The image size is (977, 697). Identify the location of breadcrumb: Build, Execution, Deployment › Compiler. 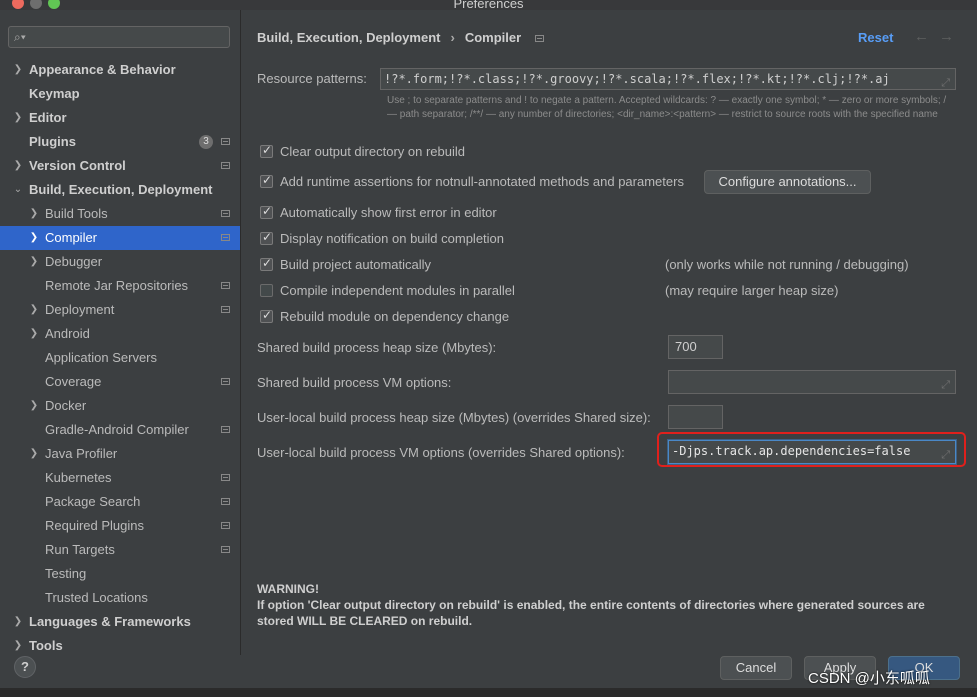
(400, 37).